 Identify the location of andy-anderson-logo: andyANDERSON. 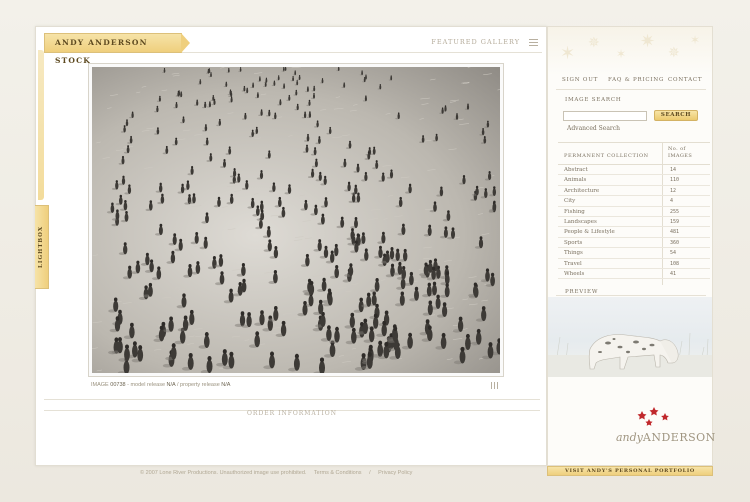
(666, 437).